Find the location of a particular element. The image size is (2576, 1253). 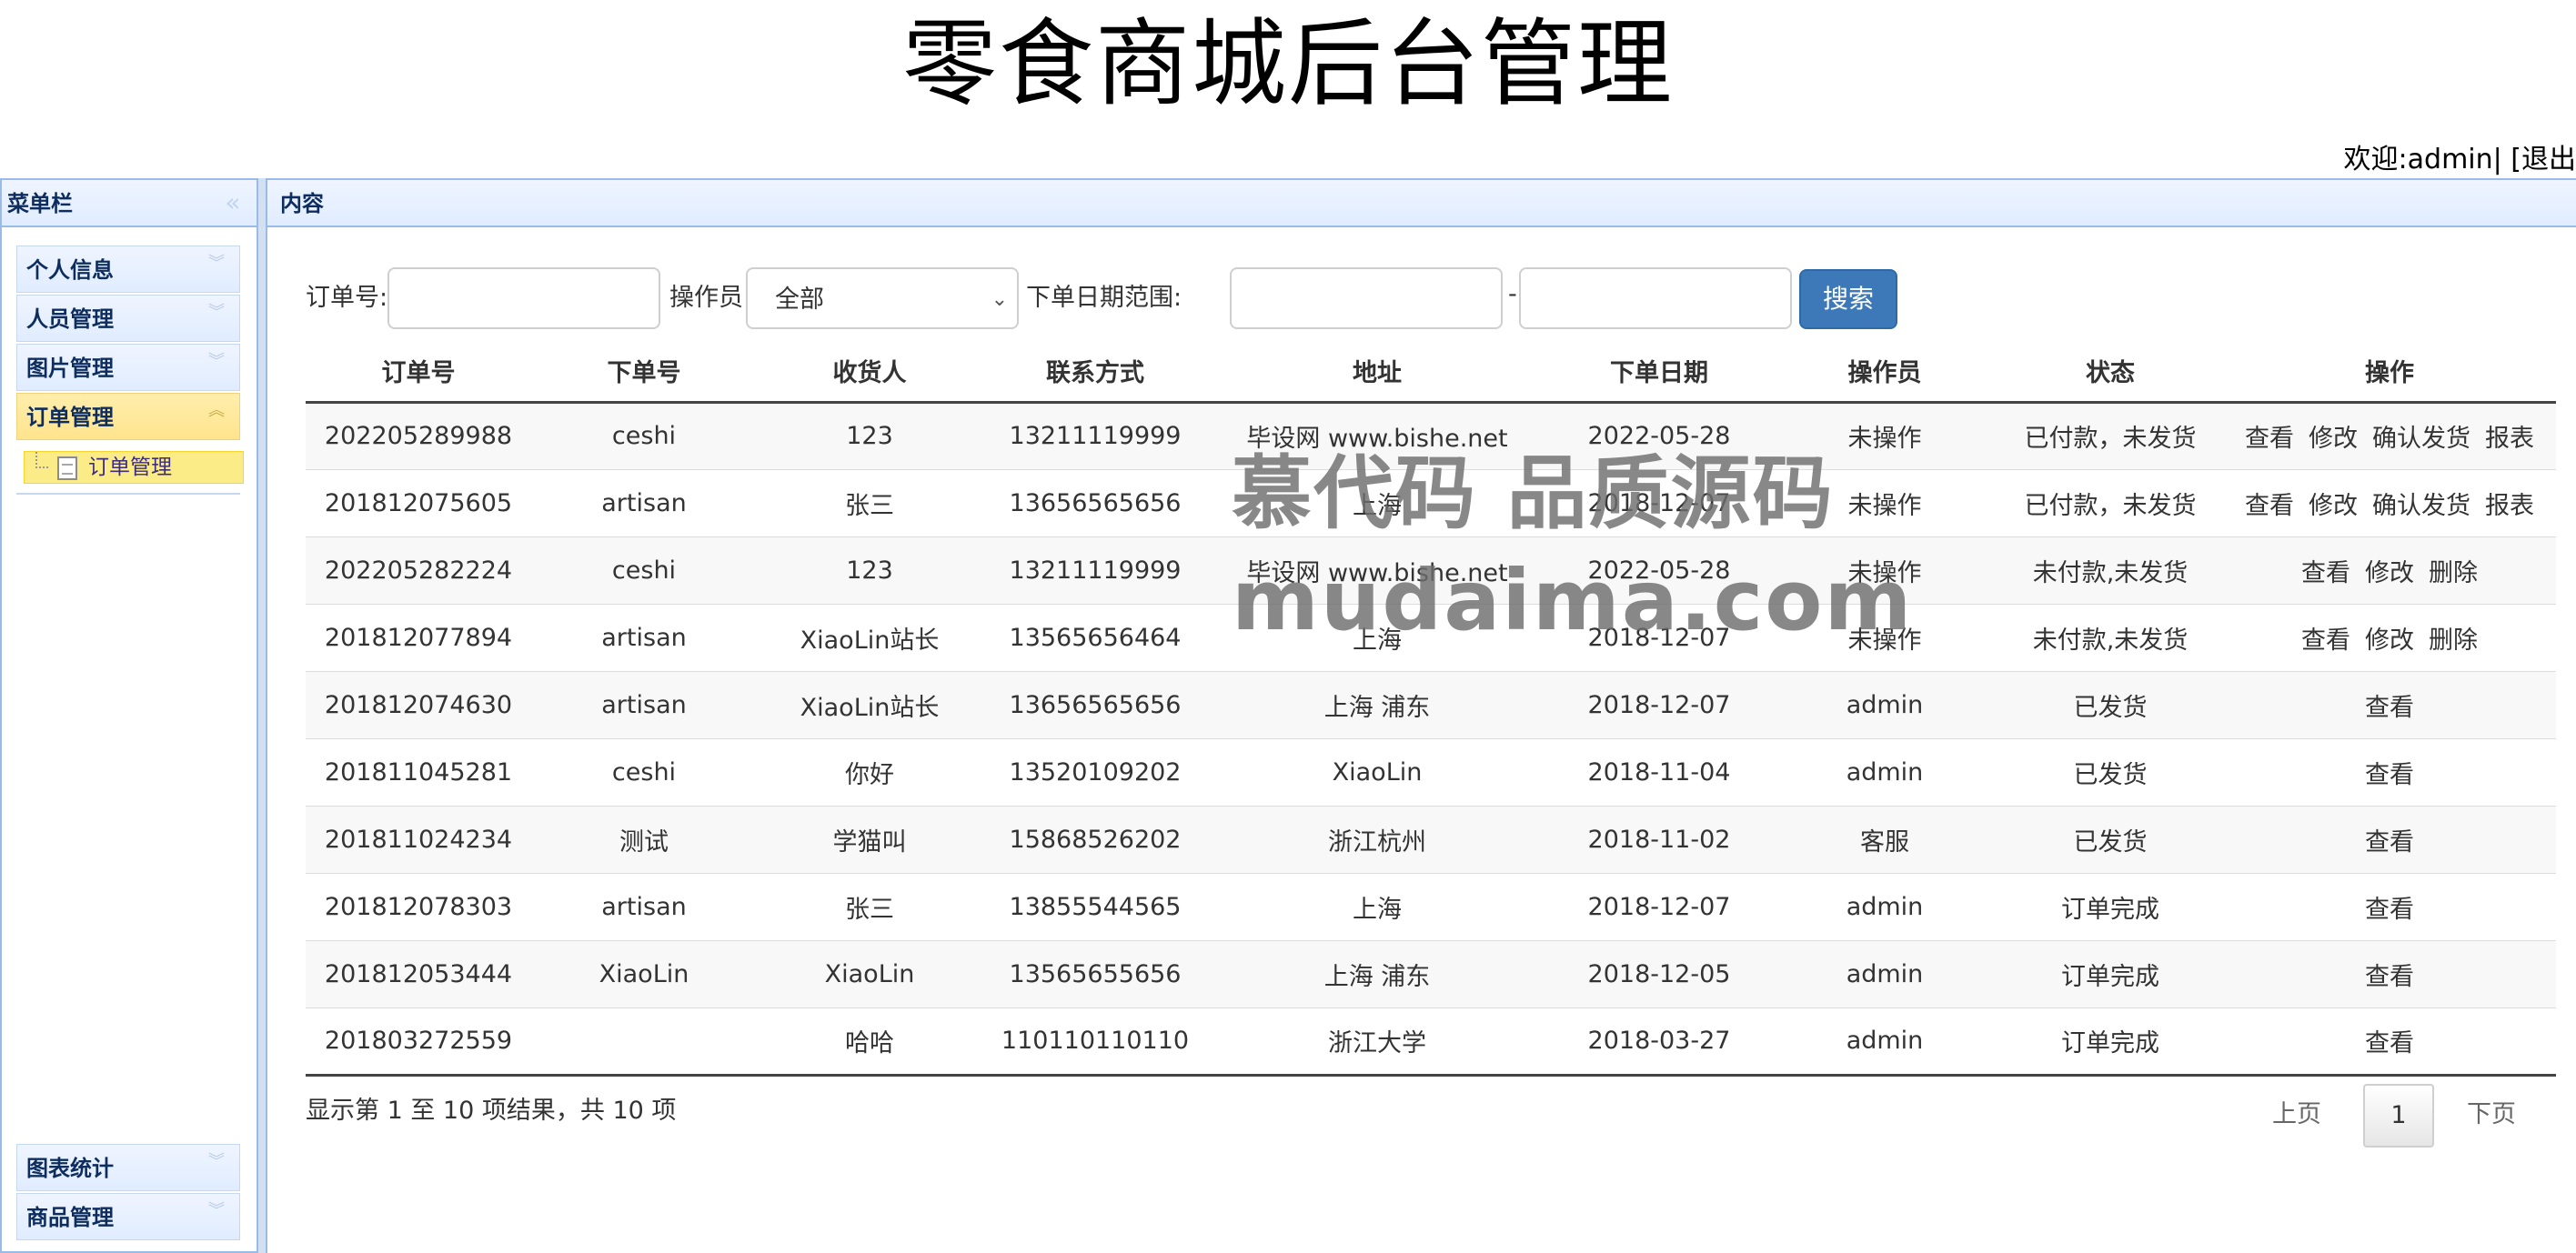

double-chevron-left-icon: « is located at coordinates (233, 203).